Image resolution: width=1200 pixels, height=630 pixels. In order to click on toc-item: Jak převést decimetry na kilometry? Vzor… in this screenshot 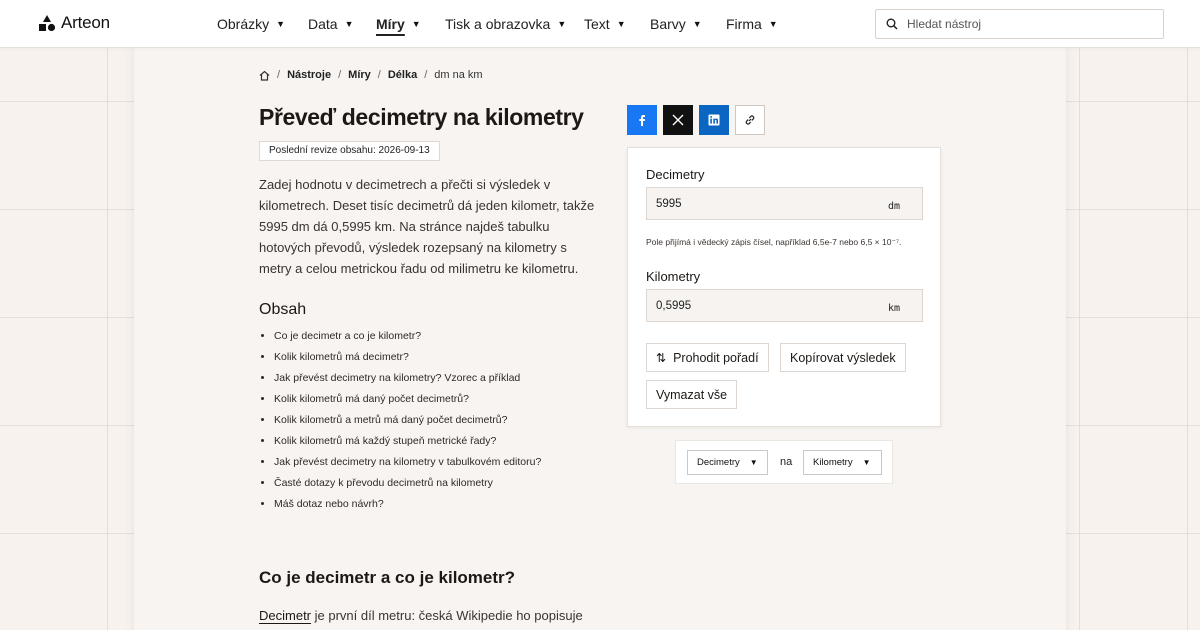, I will do `click(407, 381)`.